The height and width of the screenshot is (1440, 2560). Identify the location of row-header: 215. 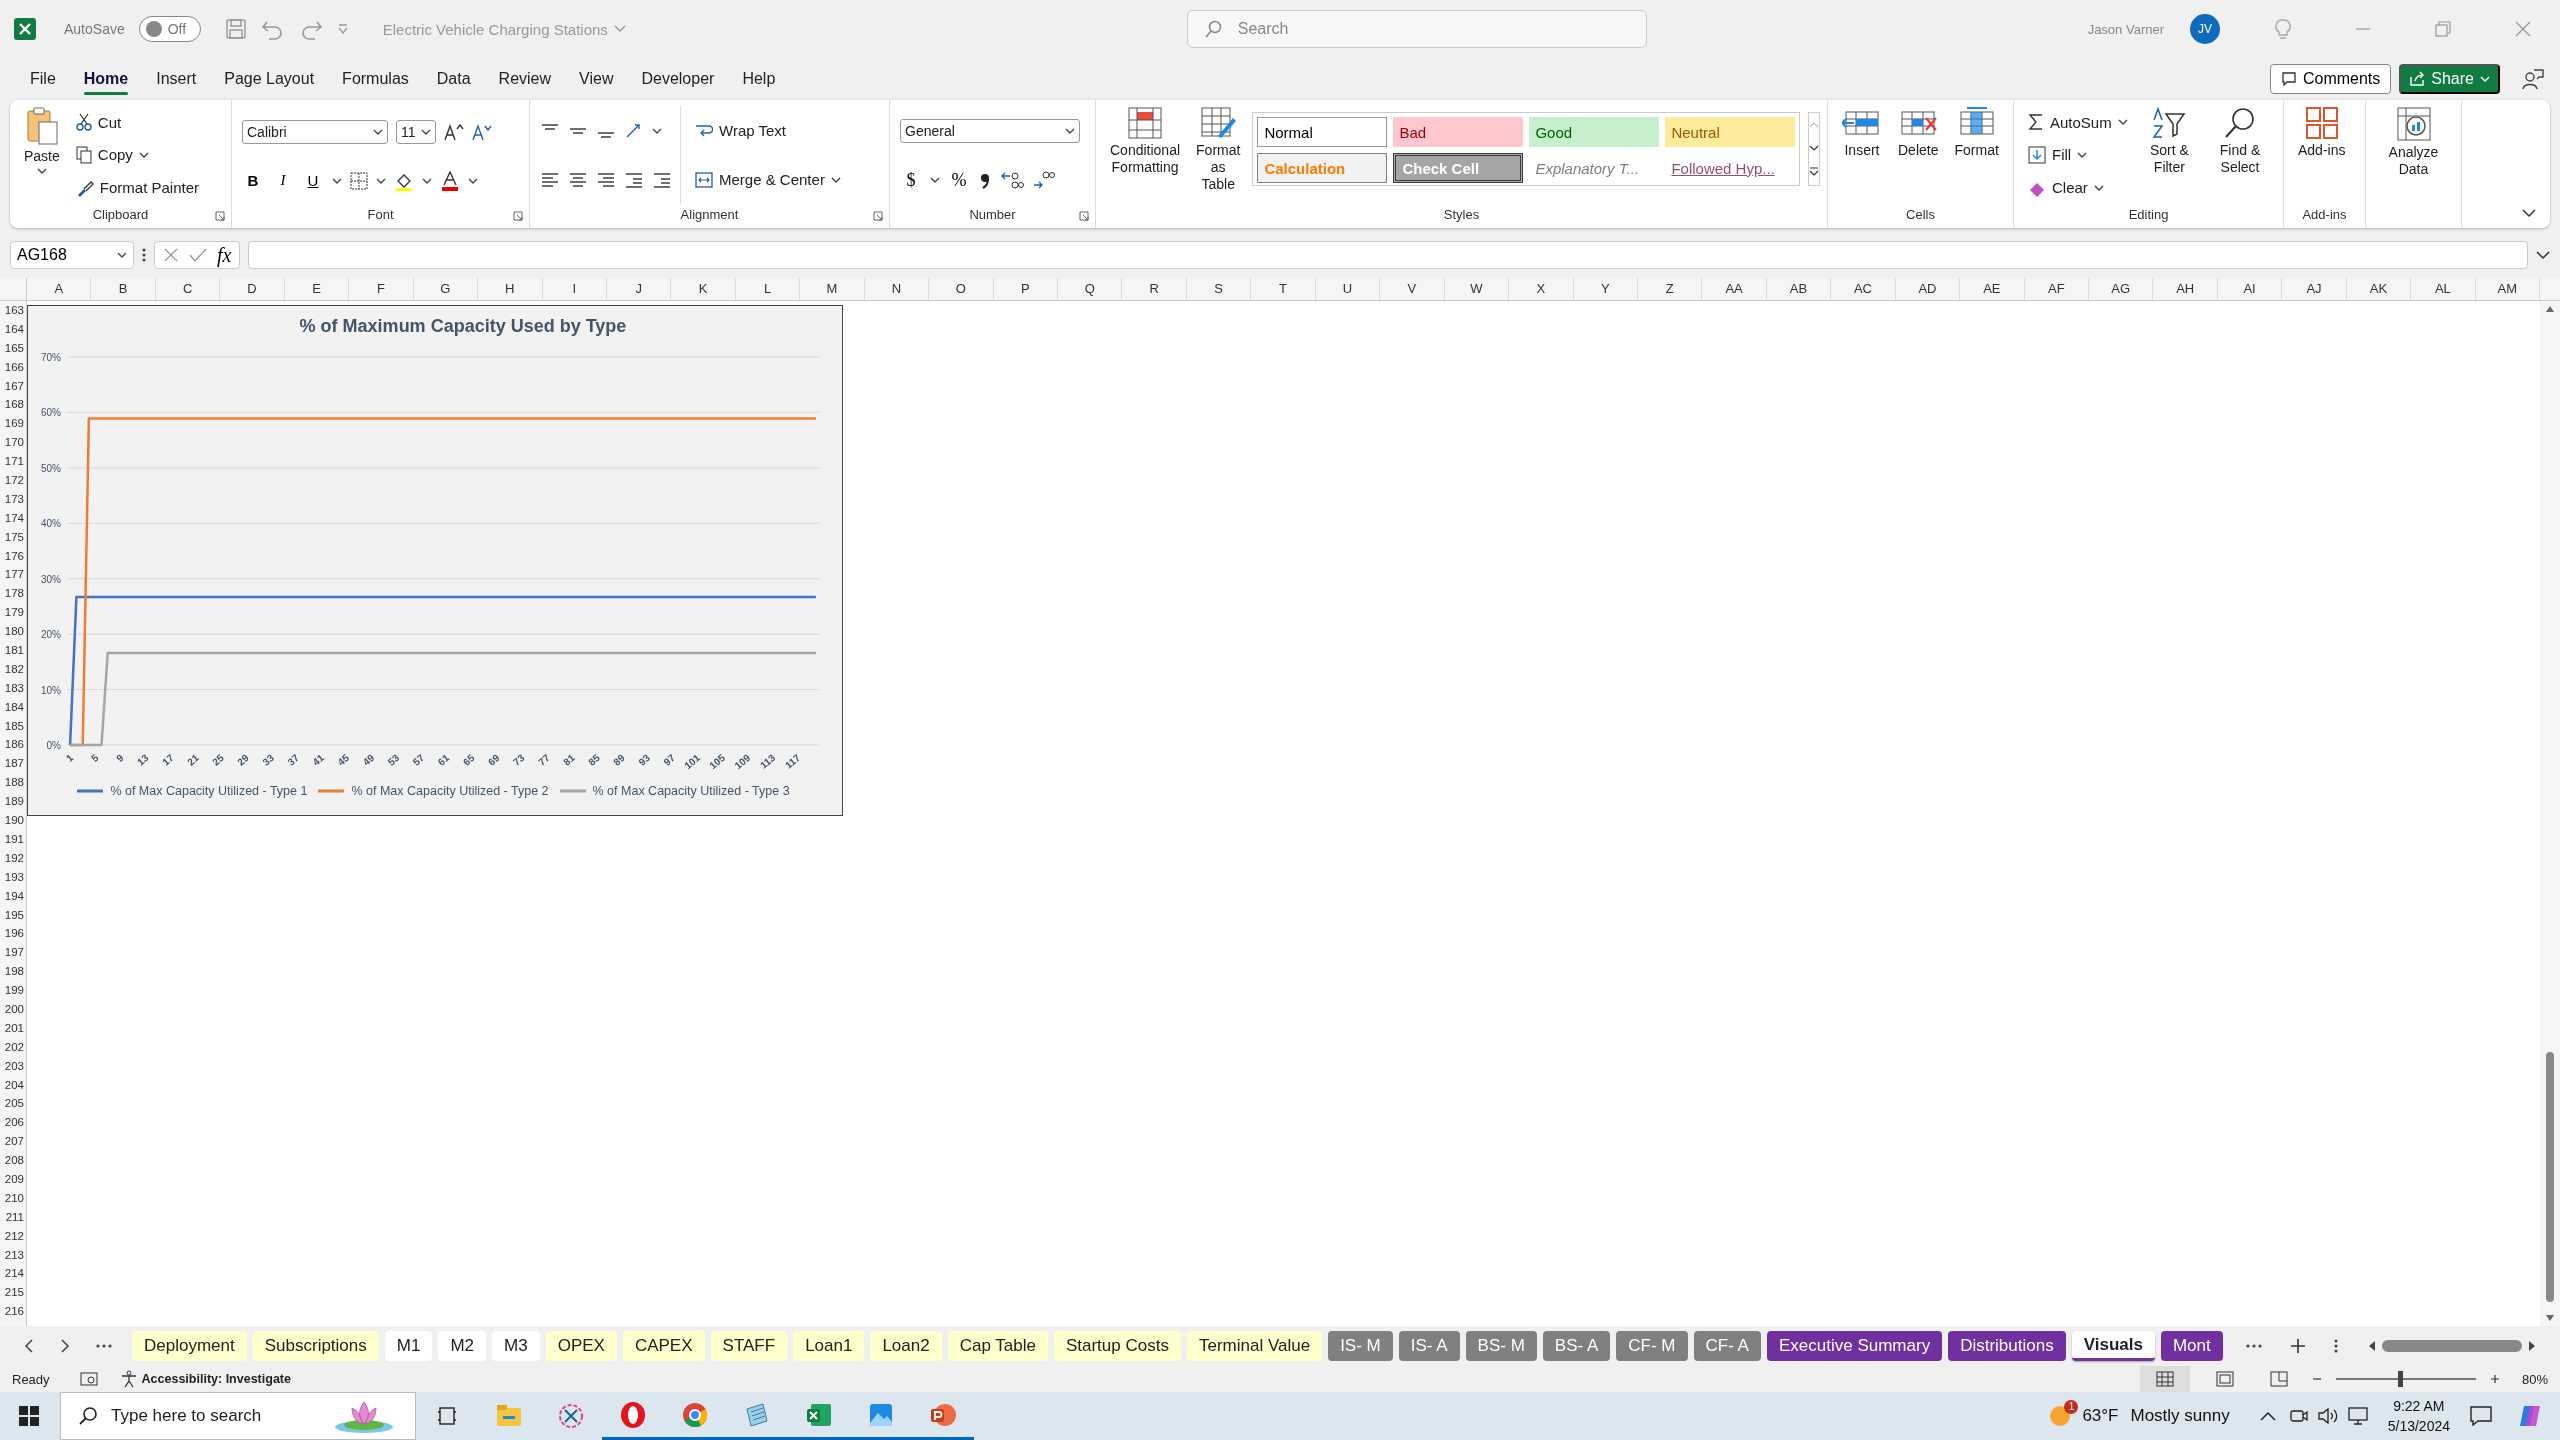
(13, 1293).